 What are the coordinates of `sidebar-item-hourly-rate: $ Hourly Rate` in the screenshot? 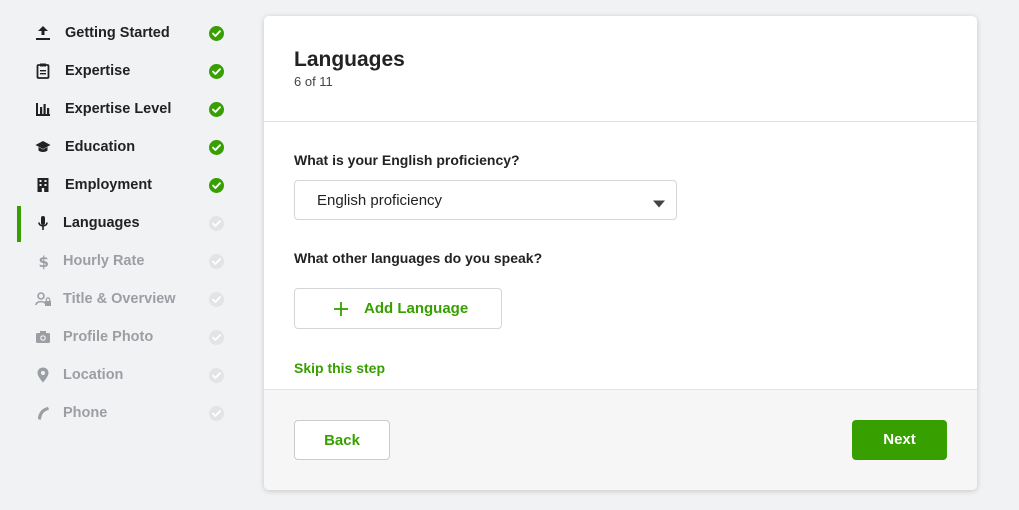 It's located at (120, 261).